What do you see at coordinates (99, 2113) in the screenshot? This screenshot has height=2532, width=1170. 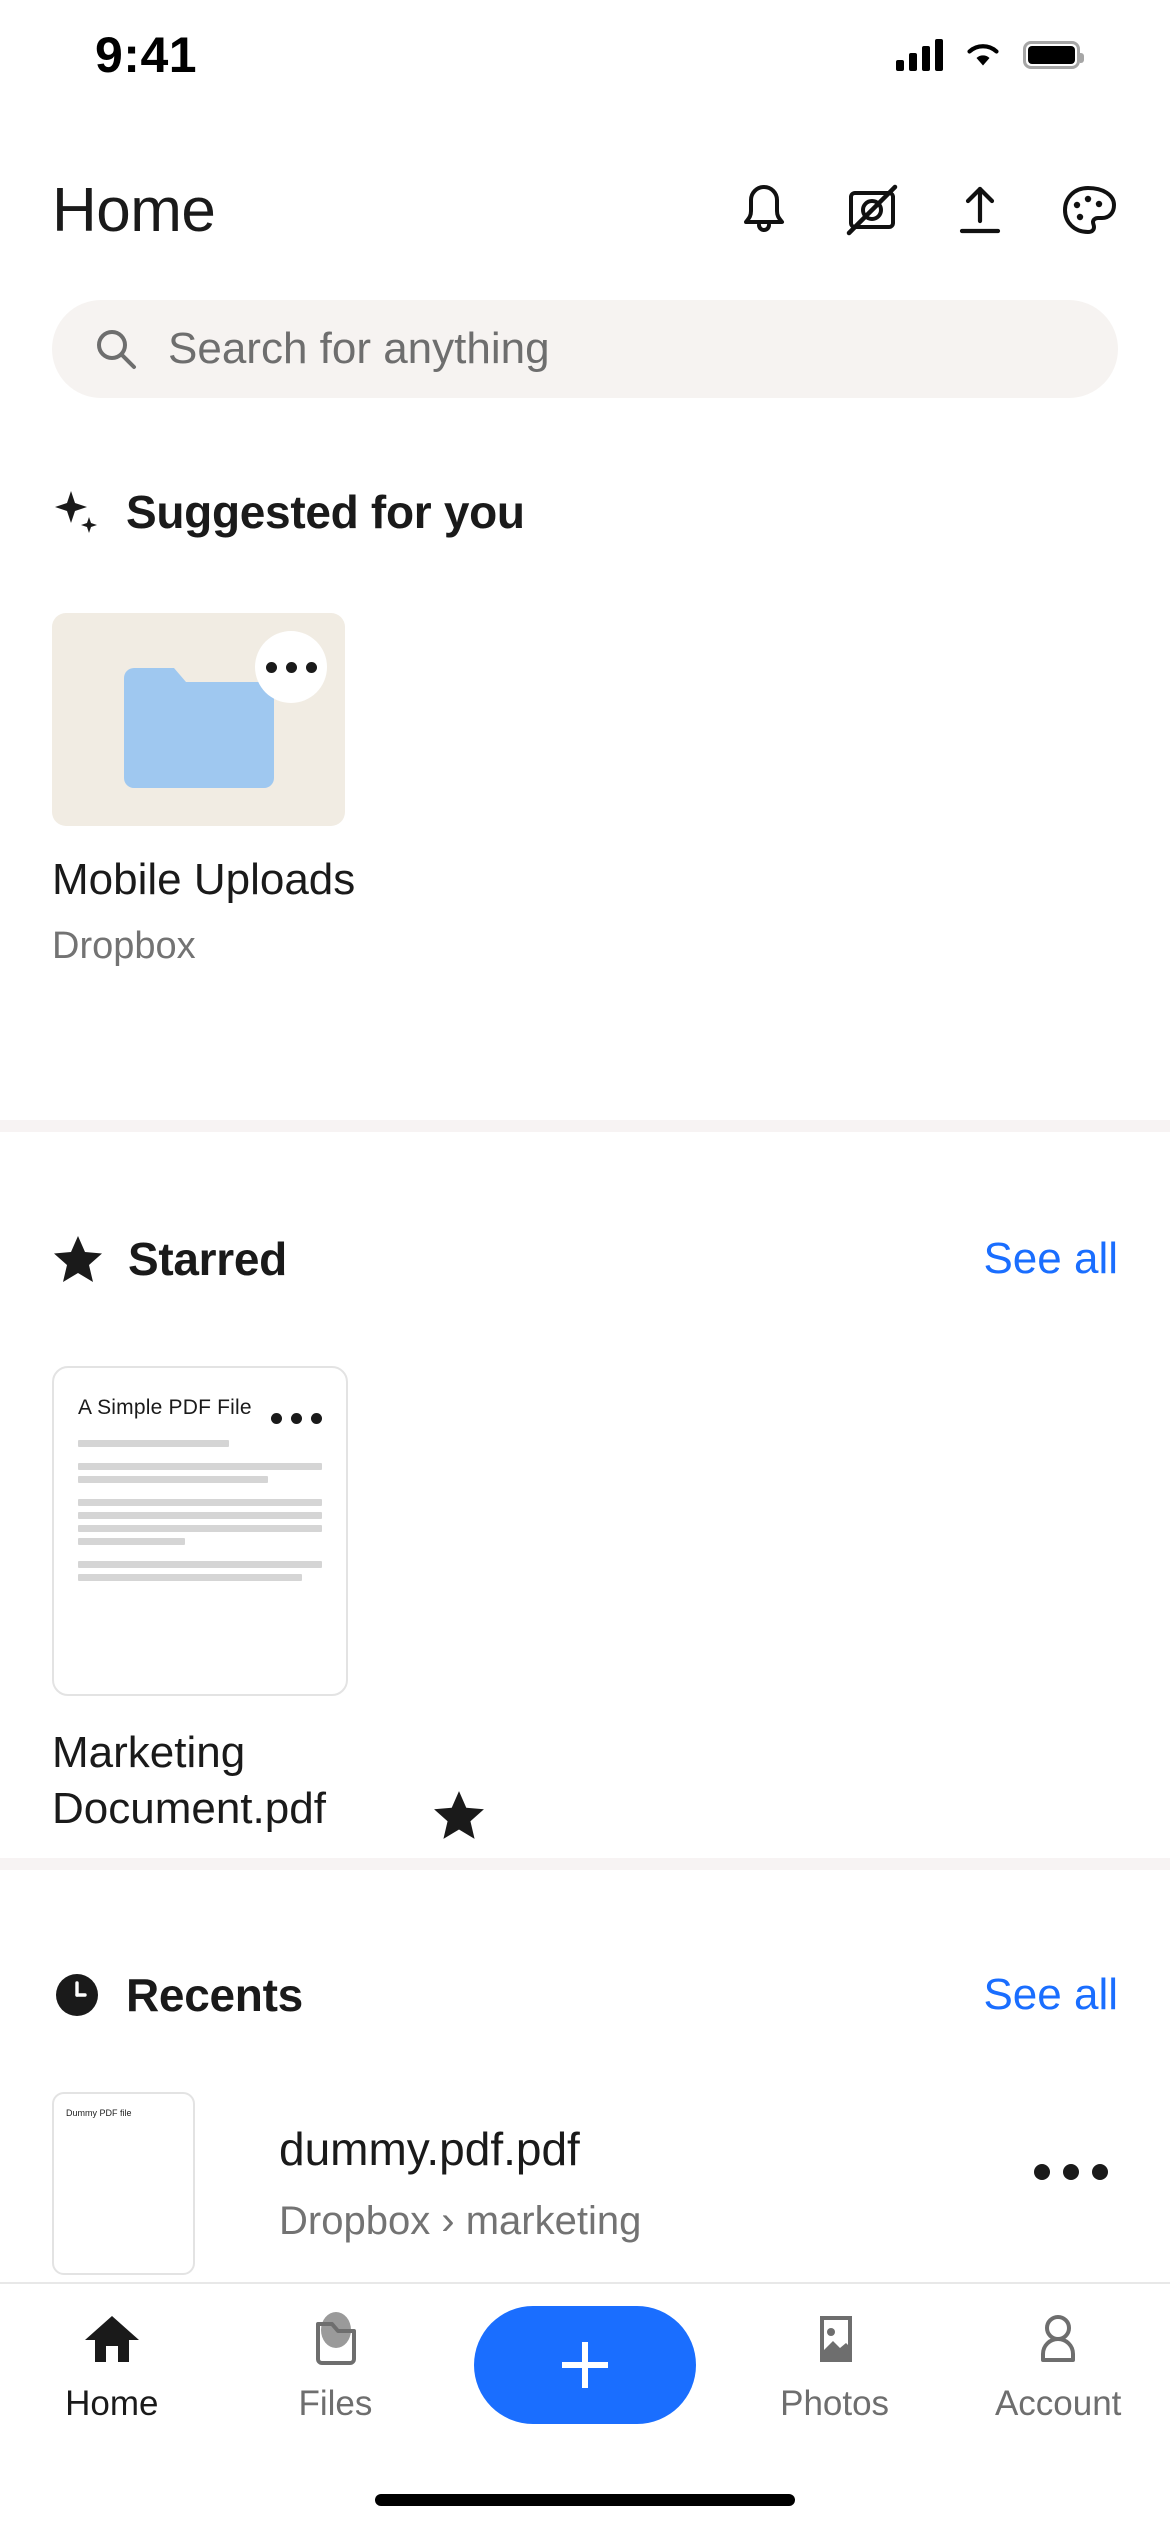 I see `recent-thumbnail-title: Dummy PDF file` at bounding box center [99, 2113].